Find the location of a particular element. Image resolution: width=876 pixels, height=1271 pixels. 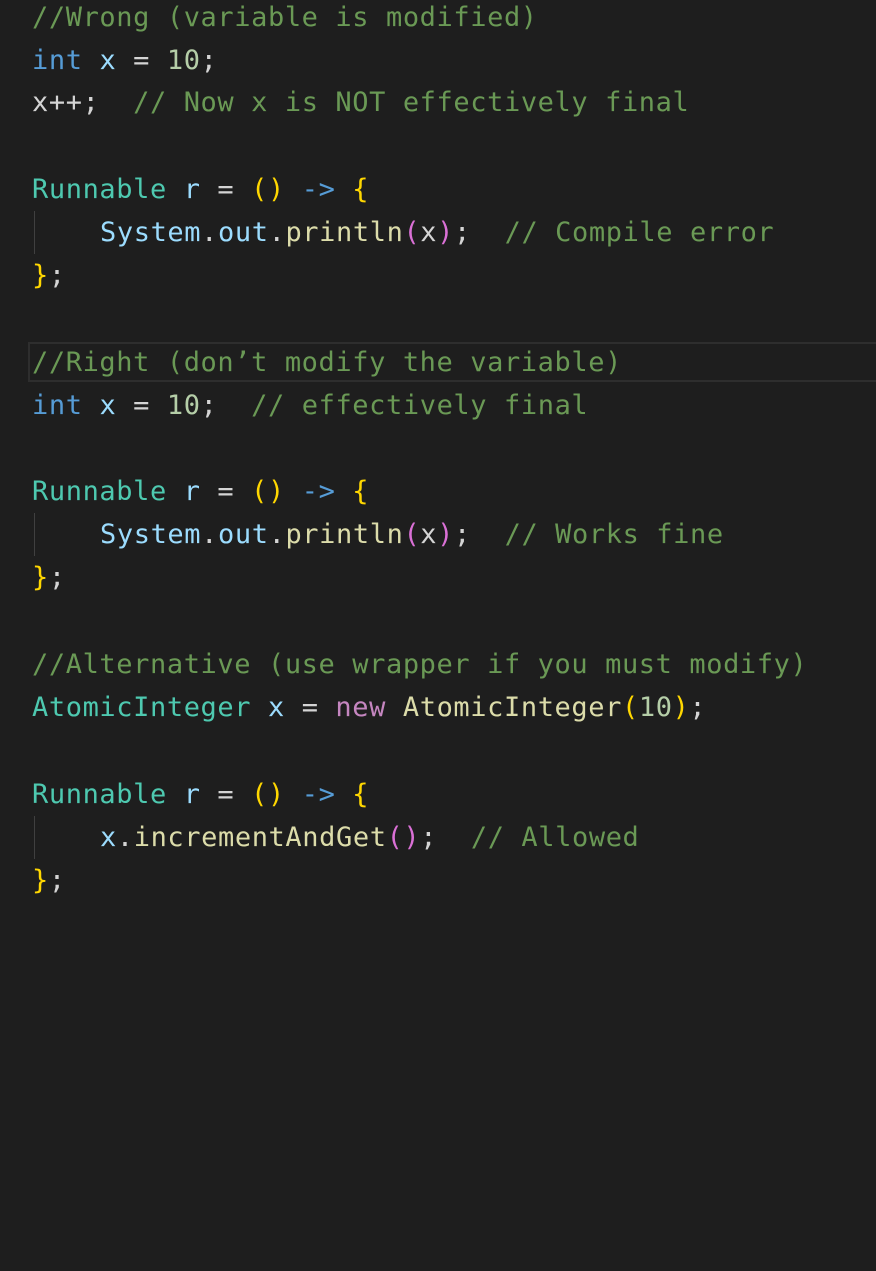

code-line-right-decl: int x = 10; // effectively final is located at coordinates (310, 405).